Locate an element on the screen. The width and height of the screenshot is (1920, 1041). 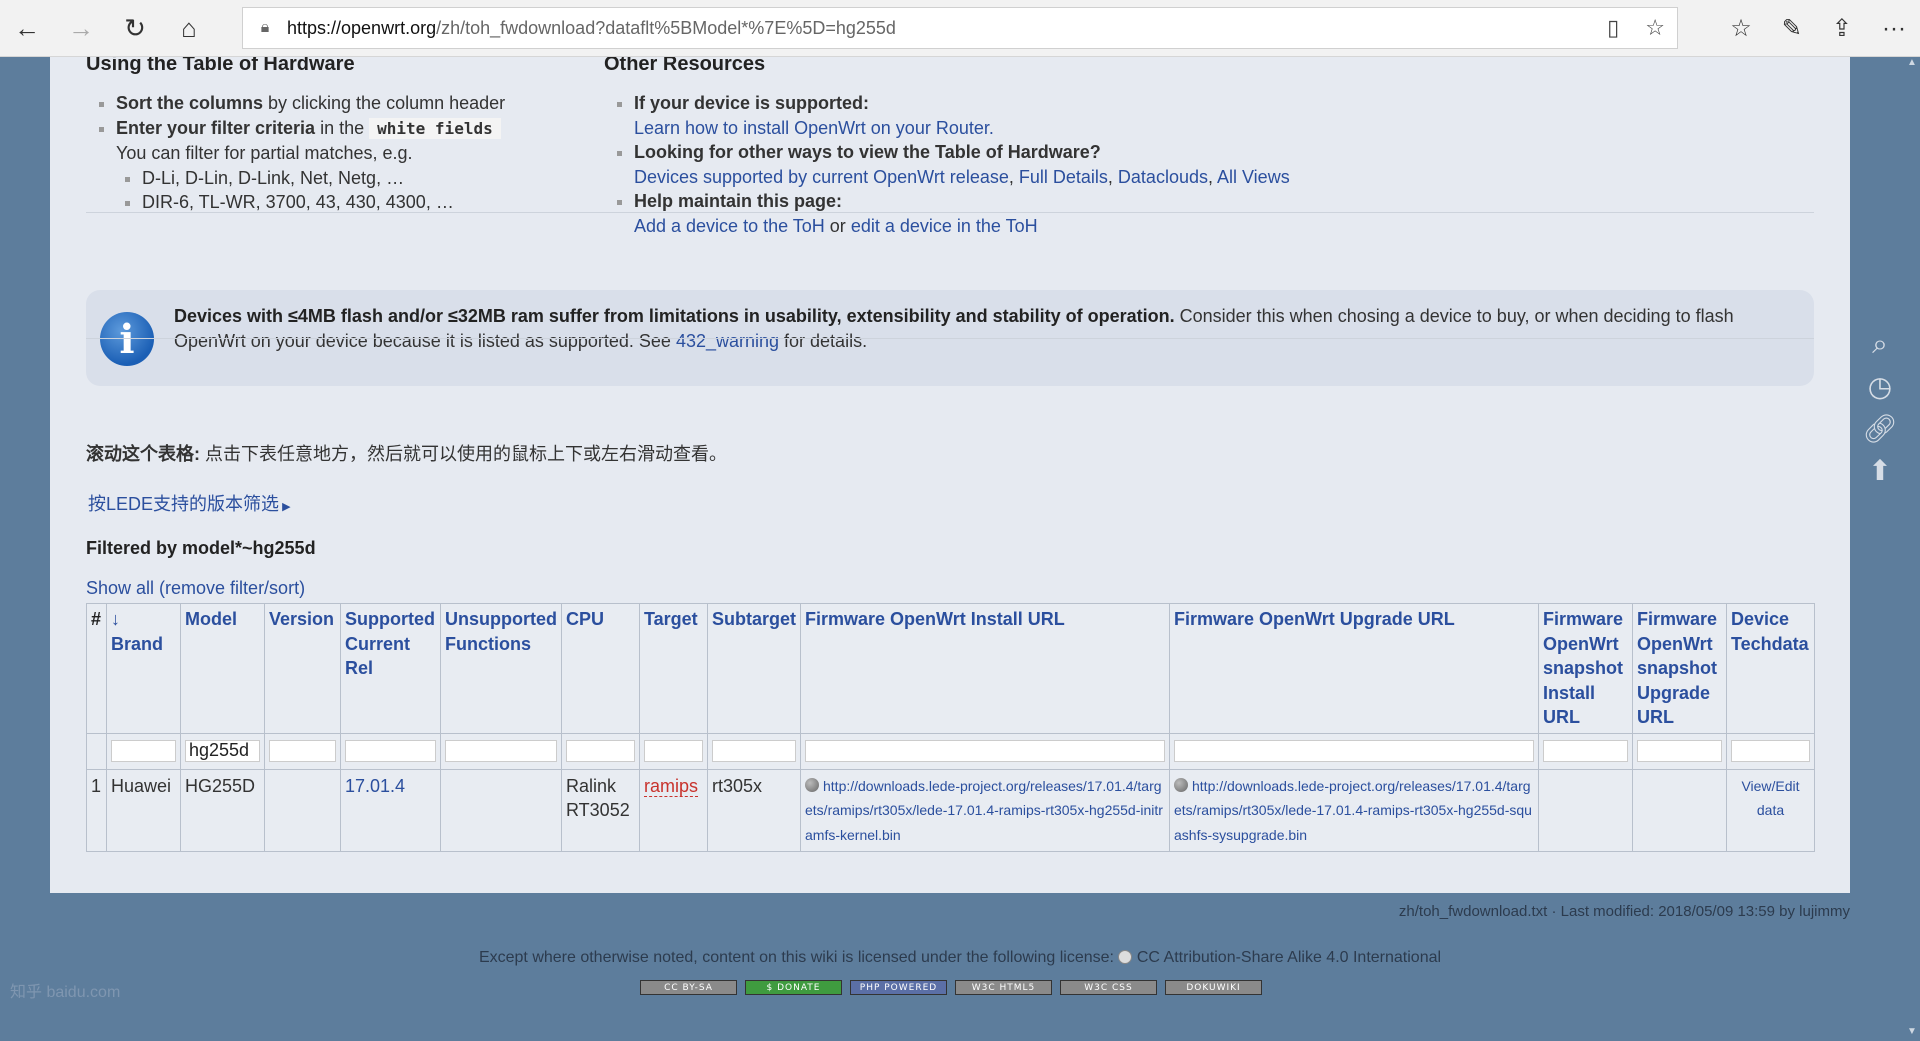
filter-snap-upgrade-input is located at coordinates (1679, 750).